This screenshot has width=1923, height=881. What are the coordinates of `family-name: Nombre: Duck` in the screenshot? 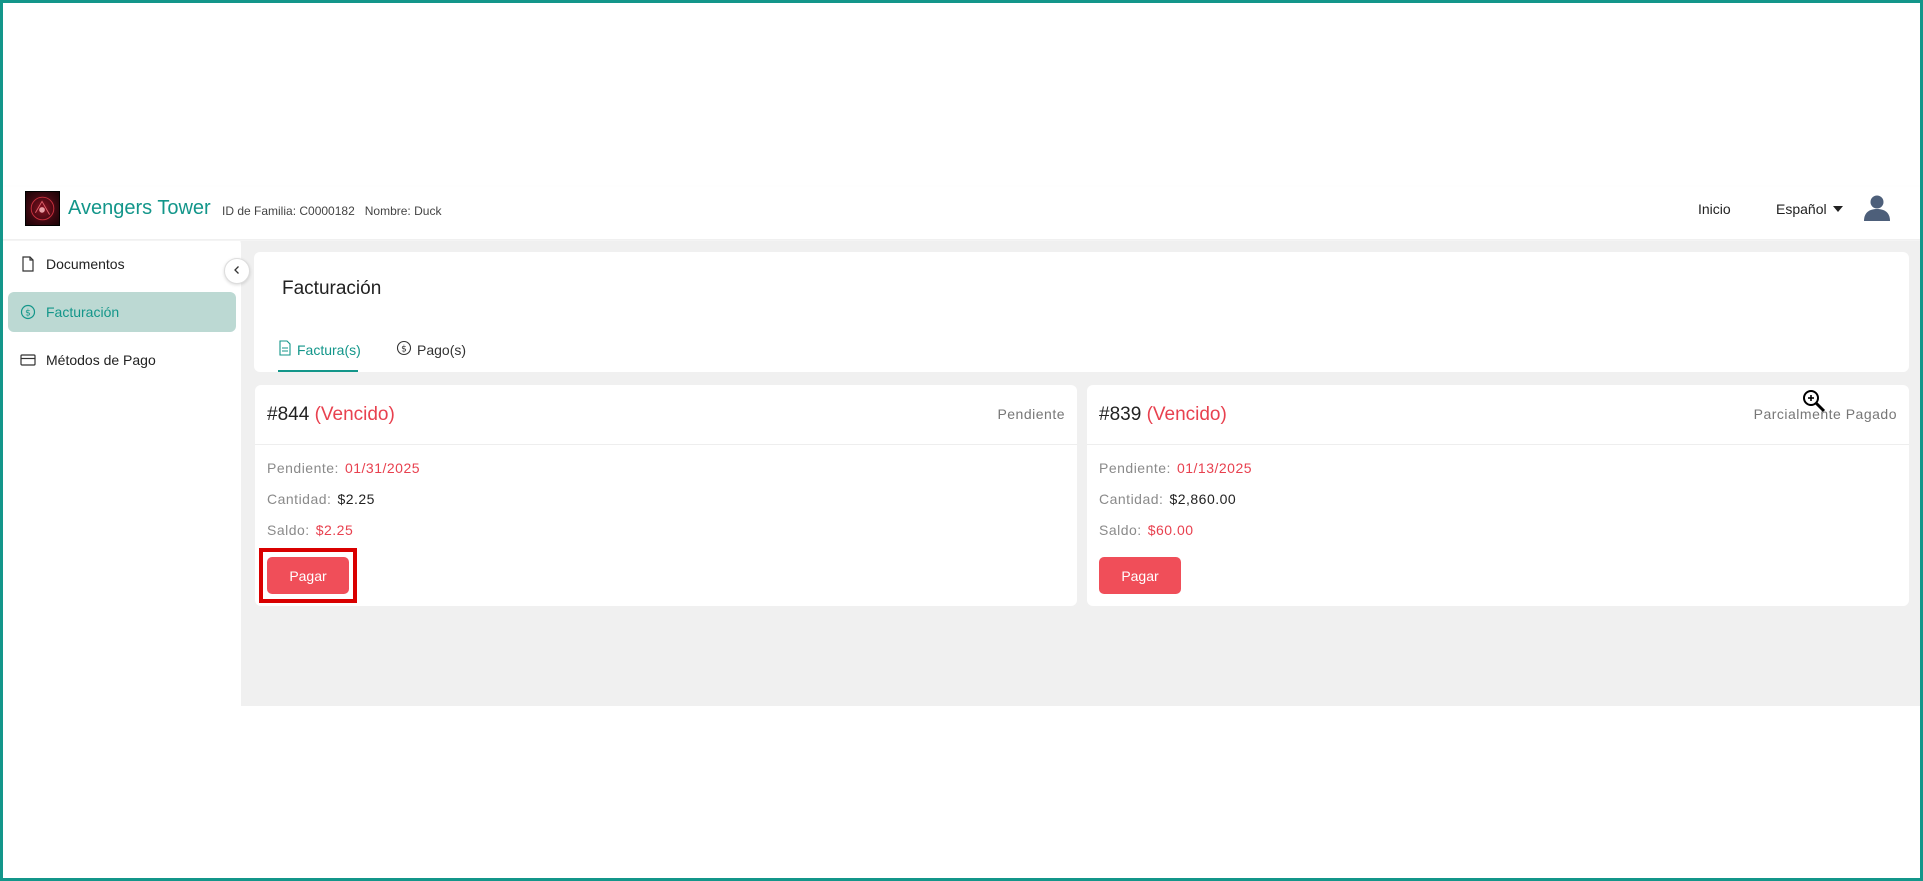 It's located at (403, 211).